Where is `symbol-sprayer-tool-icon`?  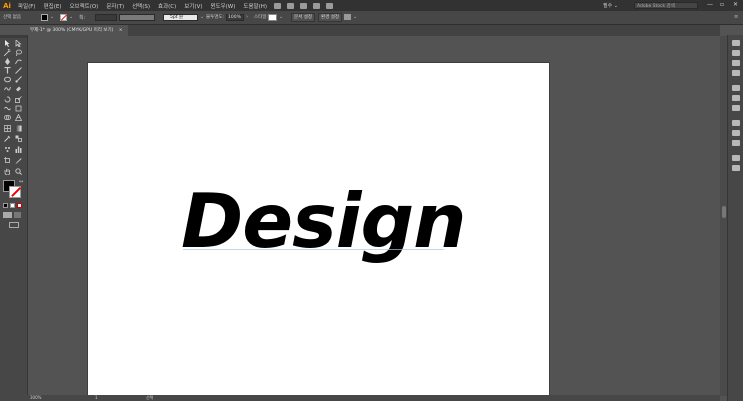 symbol-sprayer-tool-icon is located at coordinates (7, 149).